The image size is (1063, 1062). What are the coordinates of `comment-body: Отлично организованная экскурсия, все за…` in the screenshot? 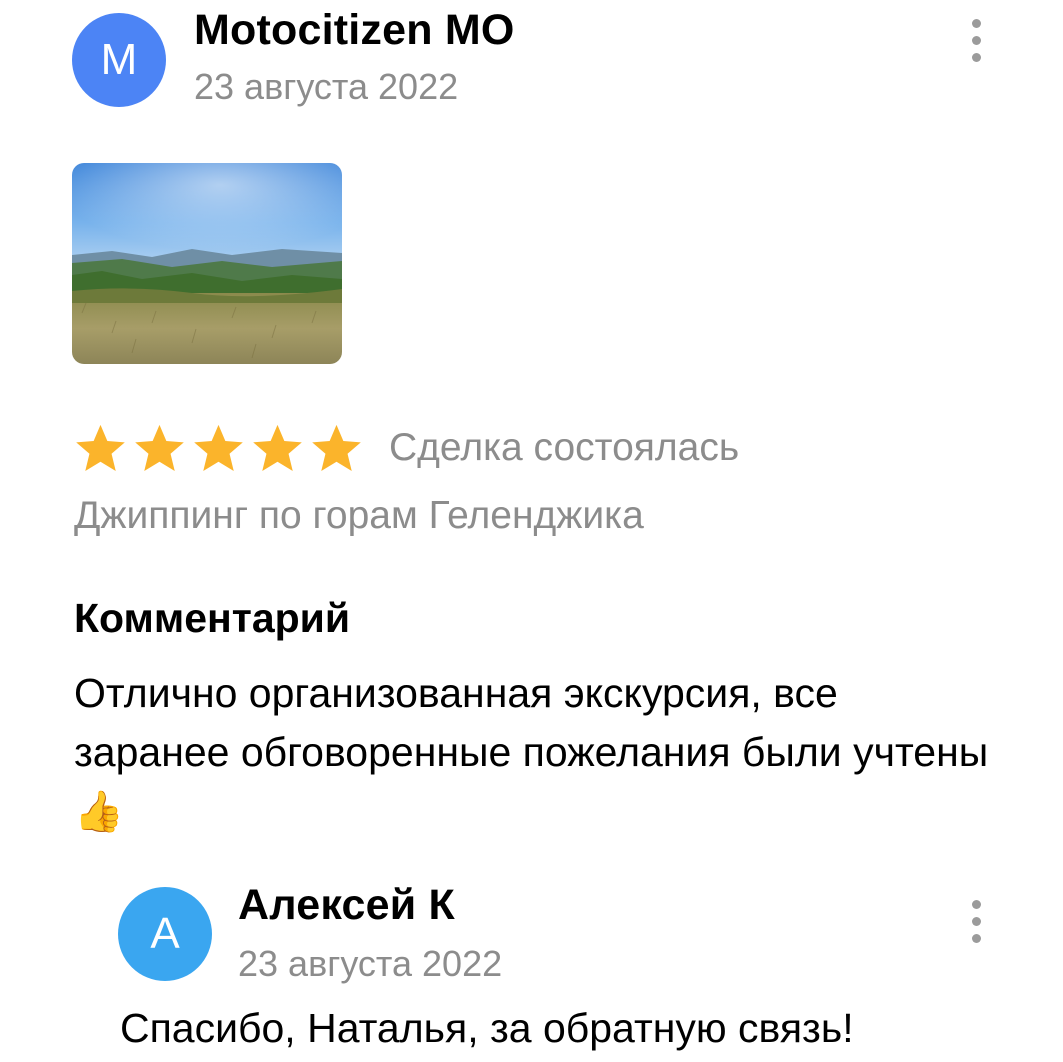 It's located at (531, 722).